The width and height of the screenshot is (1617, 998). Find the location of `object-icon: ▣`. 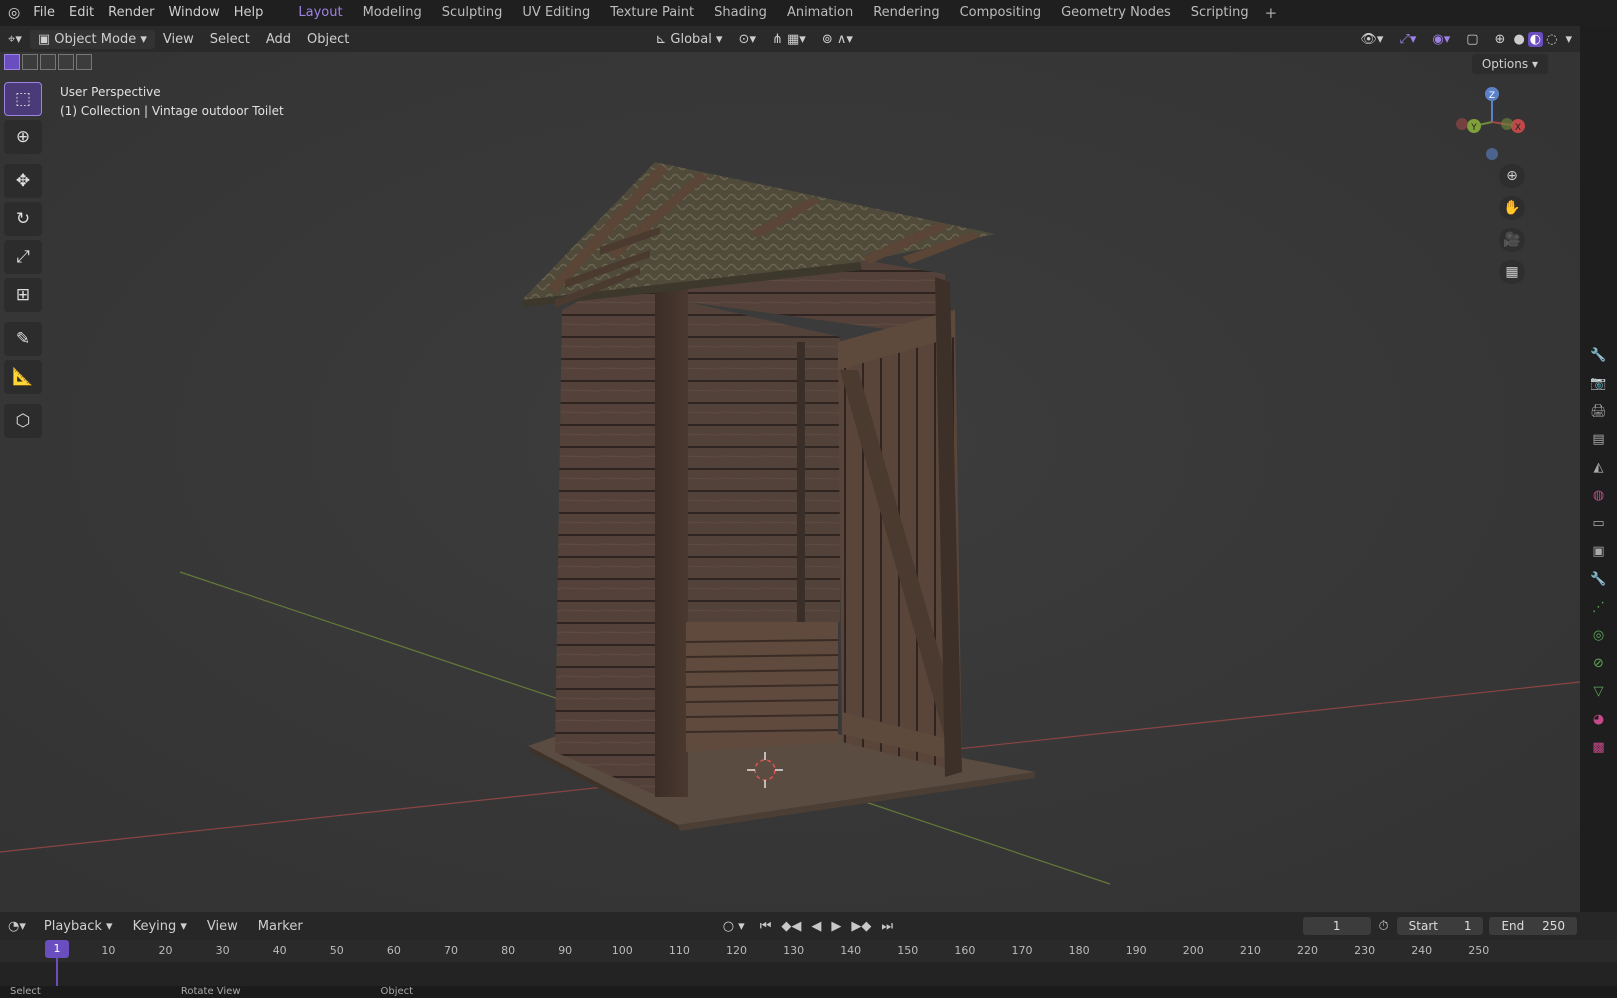

object-icon: ▣ is located at coordinates (1599, 552).